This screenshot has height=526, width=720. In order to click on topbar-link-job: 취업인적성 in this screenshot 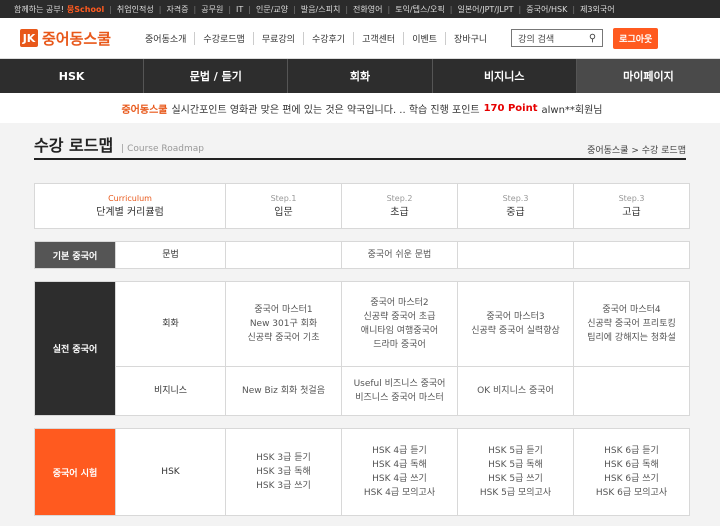, I will do `click(135, 9)`.